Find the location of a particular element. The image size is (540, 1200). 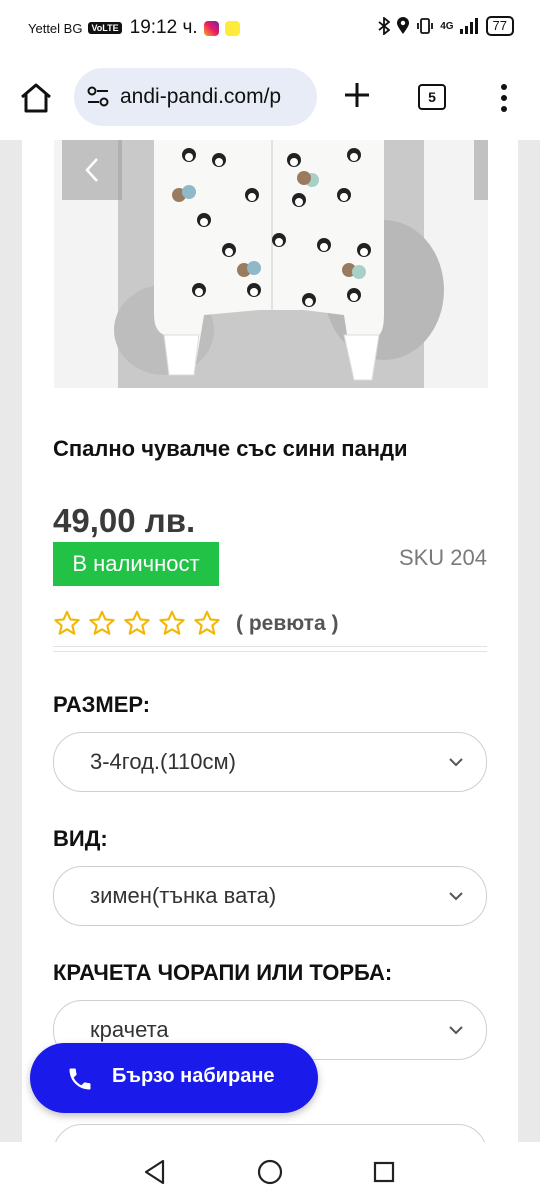

battery-indicator: 77 is located at coordinates (499, 26).